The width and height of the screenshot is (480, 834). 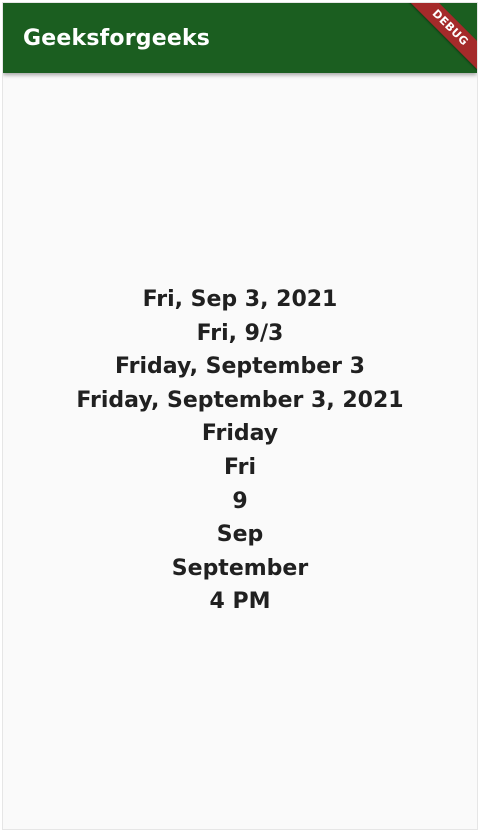 I want to click on app-bar-title: Geeksforgeeks, so click(x=117, y=38).